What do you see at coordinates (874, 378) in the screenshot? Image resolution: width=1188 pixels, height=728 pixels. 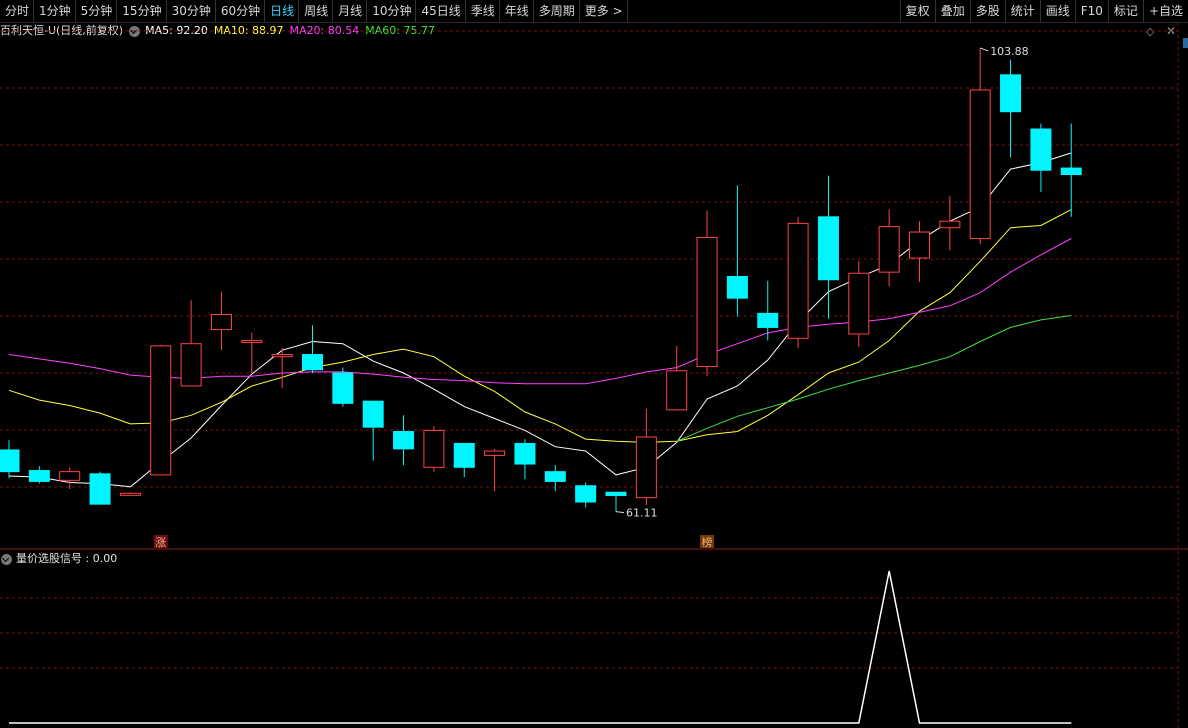 I see `line-ma60` at bounding box center [874, 378].